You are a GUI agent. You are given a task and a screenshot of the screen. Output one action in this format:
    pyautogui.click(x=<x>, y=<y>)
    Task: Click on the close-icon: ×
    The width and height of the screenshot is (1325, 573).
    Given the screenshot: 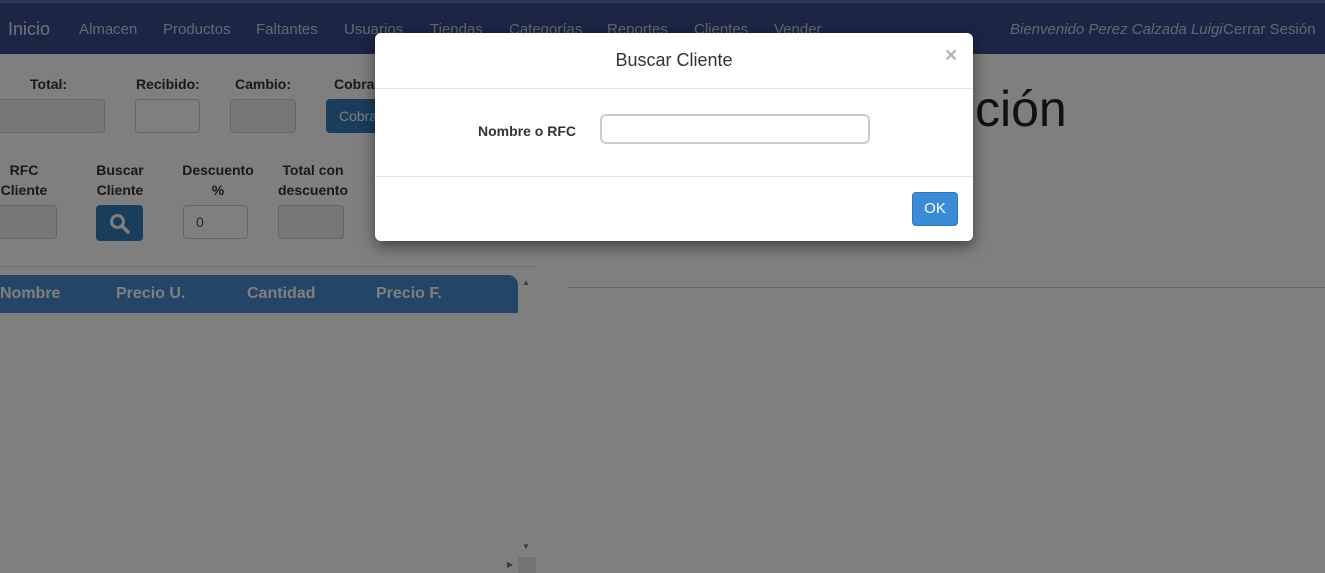 What is the action you would take?
    pyautogui.click(x=951, y=55)
    